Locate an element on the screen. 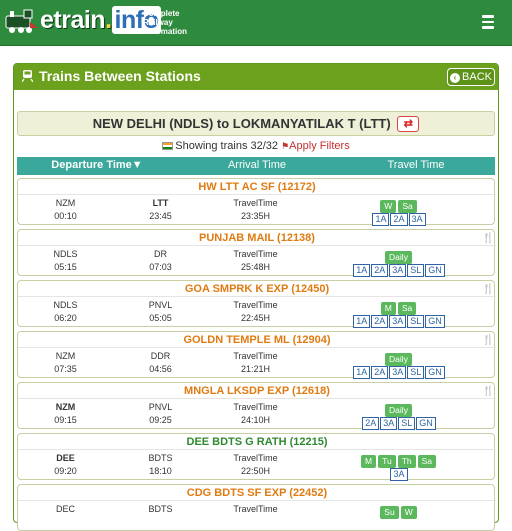  station-row: NZM DDR TravelTime Daily is located at coordinates (257, 357).